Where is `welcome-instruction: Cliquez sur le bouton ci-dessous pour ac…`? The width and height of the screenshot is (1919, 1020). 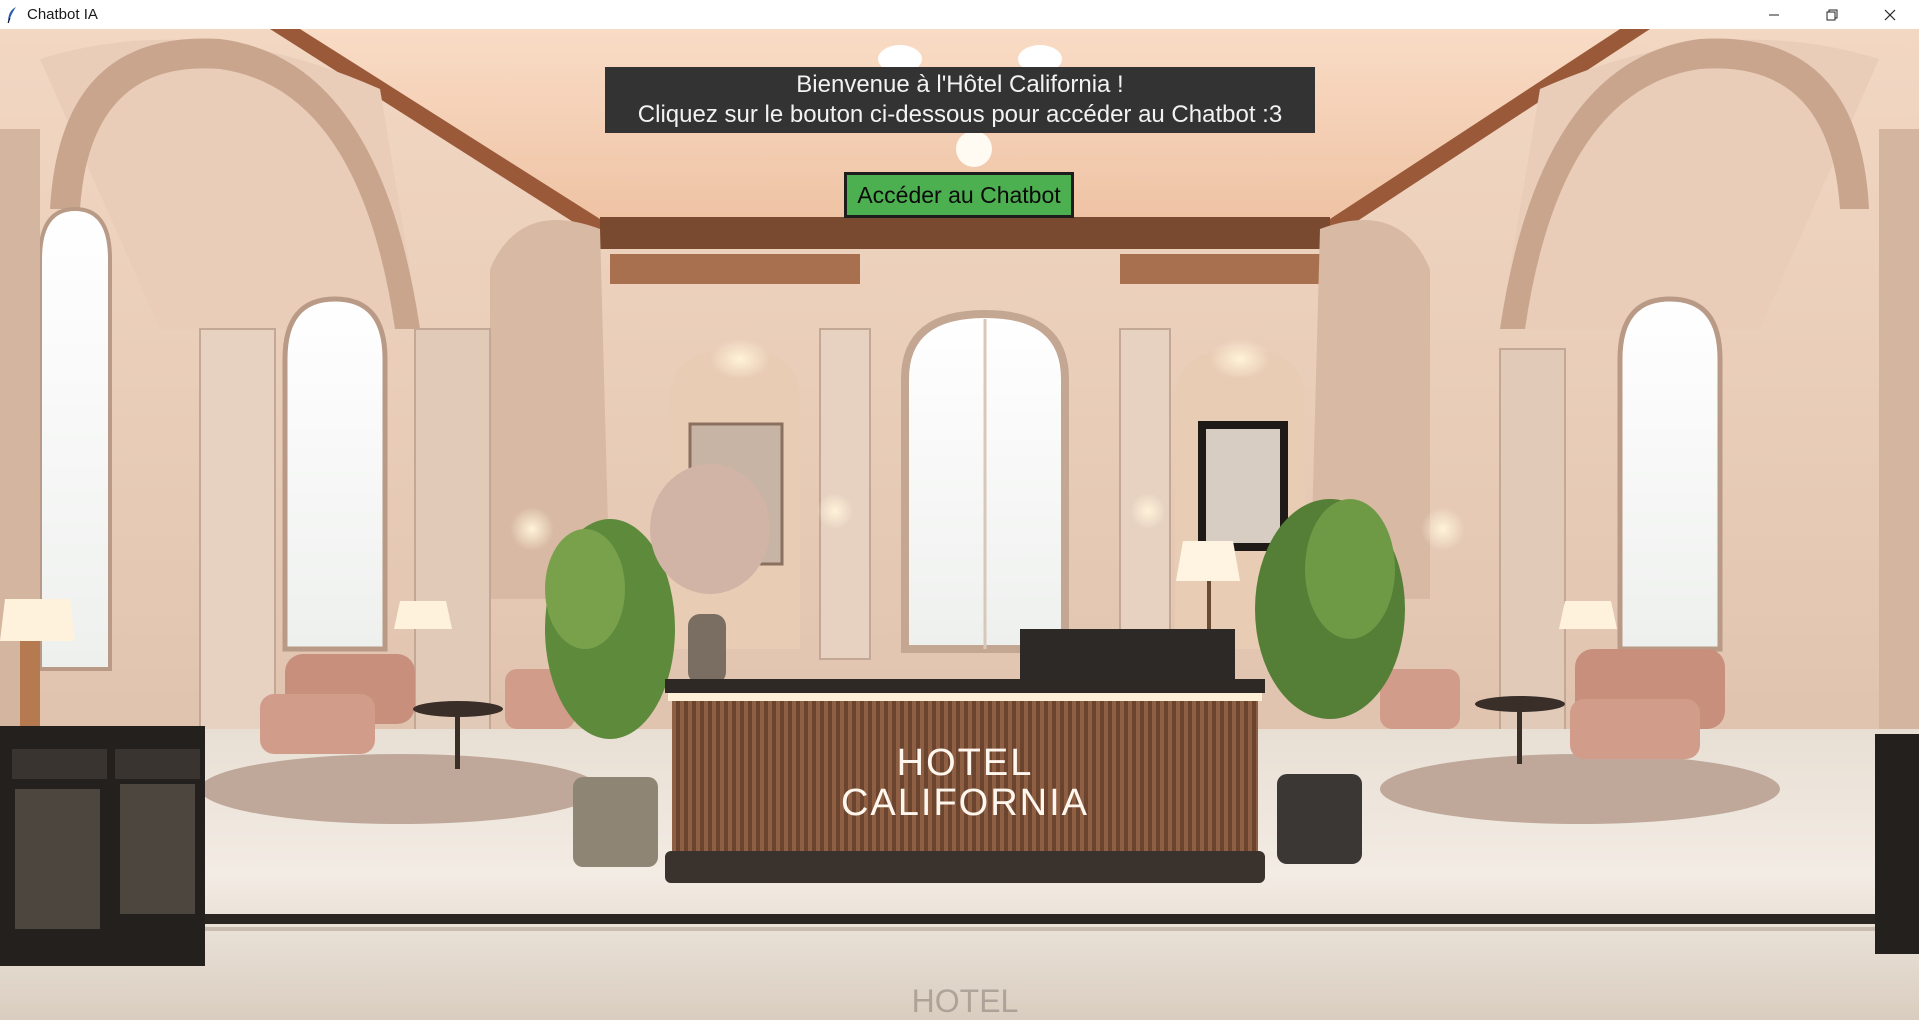
welcome-instruction: Cliquez sur le bouton ci-dessous pour ac… is located at coordinates (960, 114).